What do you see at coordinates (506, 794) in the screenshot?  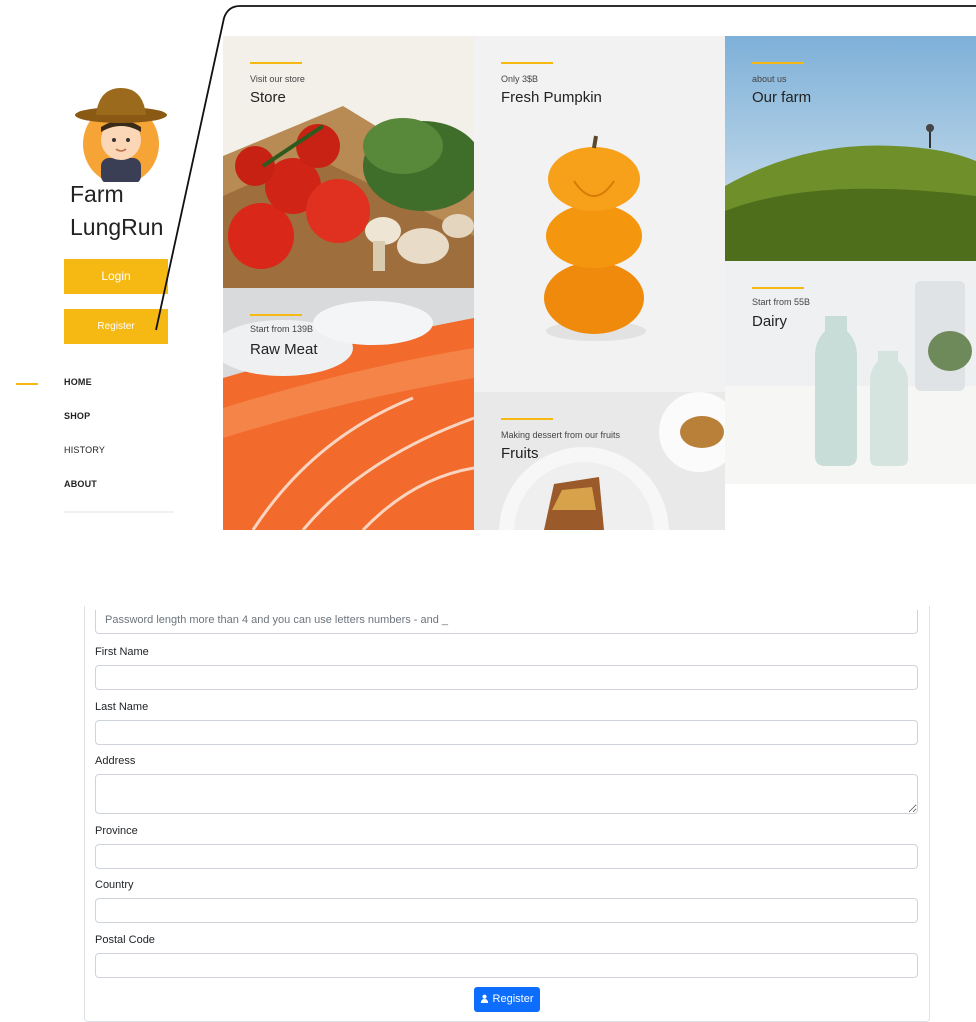 I see `address-textarea` at bounding box center [506, 794].